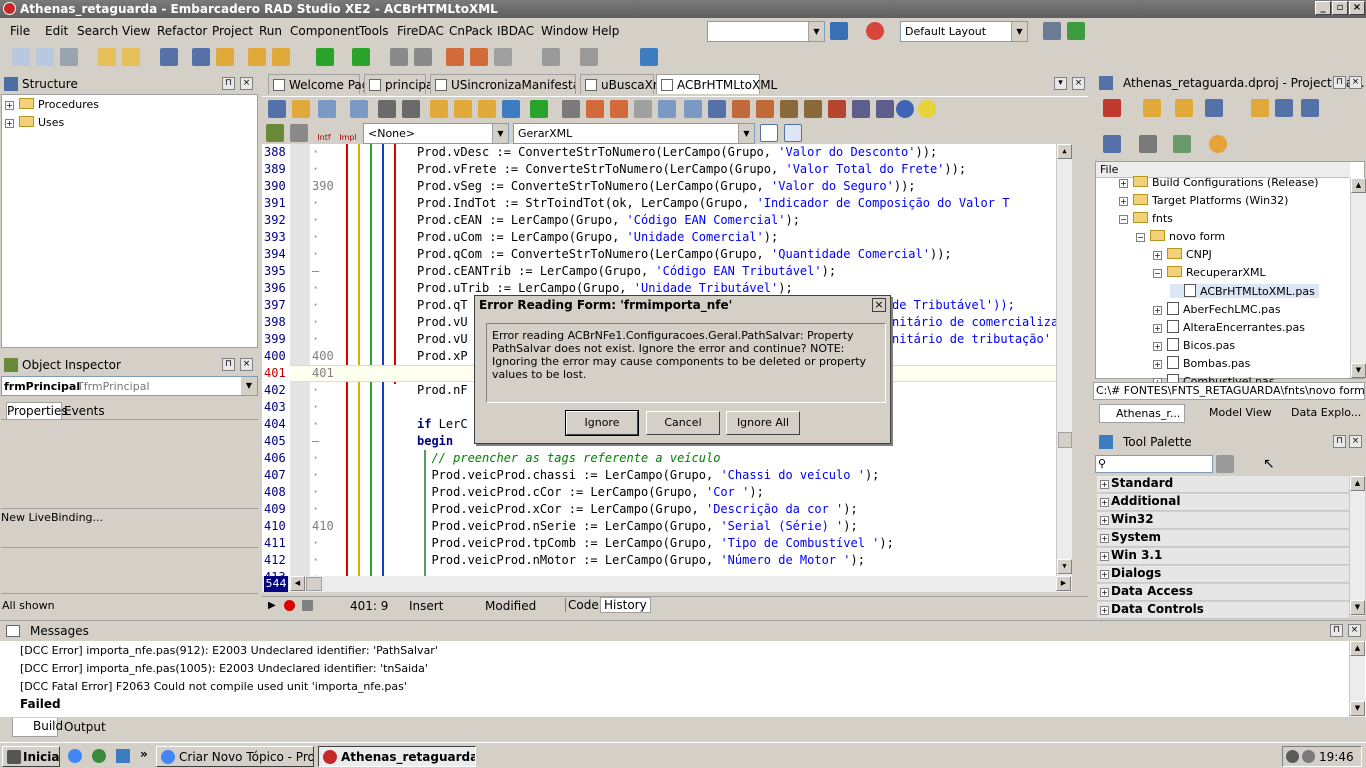 The image size is (1366, 768). What do you see at coordinates (1223, 574) in the screenshot?
I see `palette-category: + Dialogs` at bounding box center [1223, 574].